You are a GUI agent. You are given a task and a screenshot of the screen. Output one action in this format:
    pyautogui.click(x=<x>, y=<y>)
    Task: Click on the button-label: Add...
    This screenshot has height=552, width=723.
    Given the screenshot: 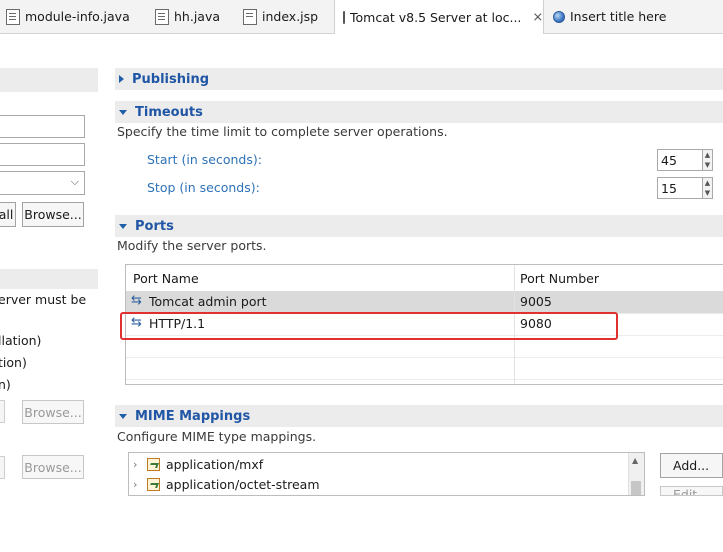 What is the action you would take?
    pyautogui.click(x=691, y=465)
    